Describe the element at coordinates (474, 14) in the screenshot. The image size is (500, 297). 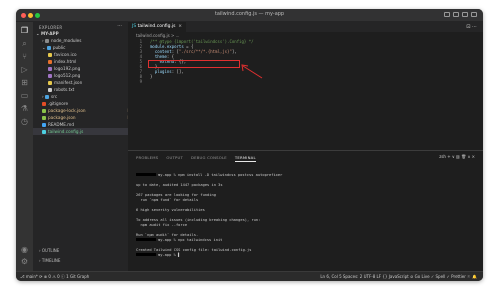
I see `customize-layout-icon` at that location.